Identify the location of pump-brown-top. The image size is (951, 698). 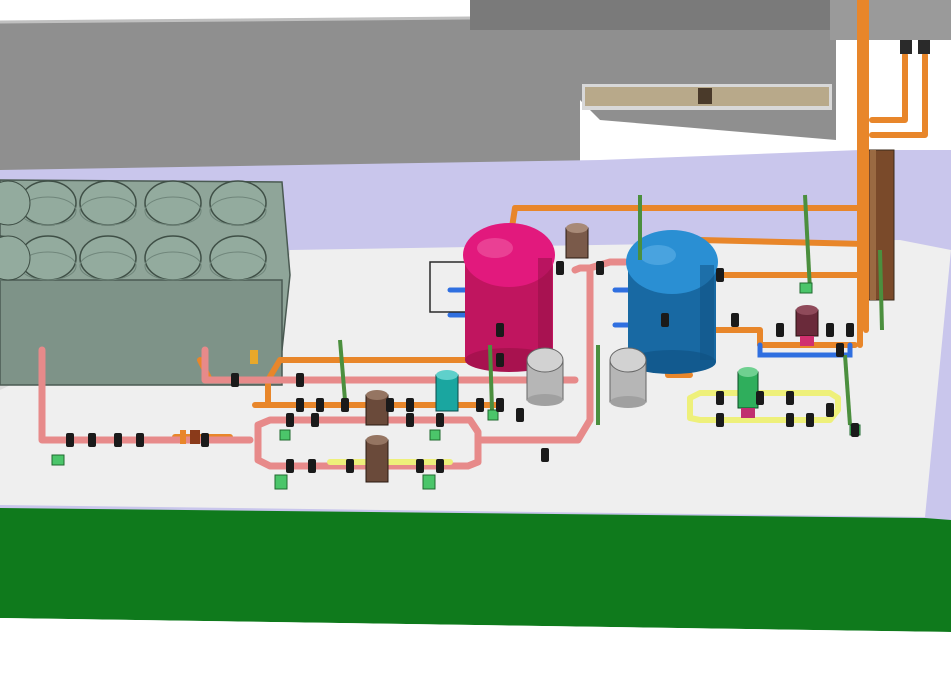
(577, 241).